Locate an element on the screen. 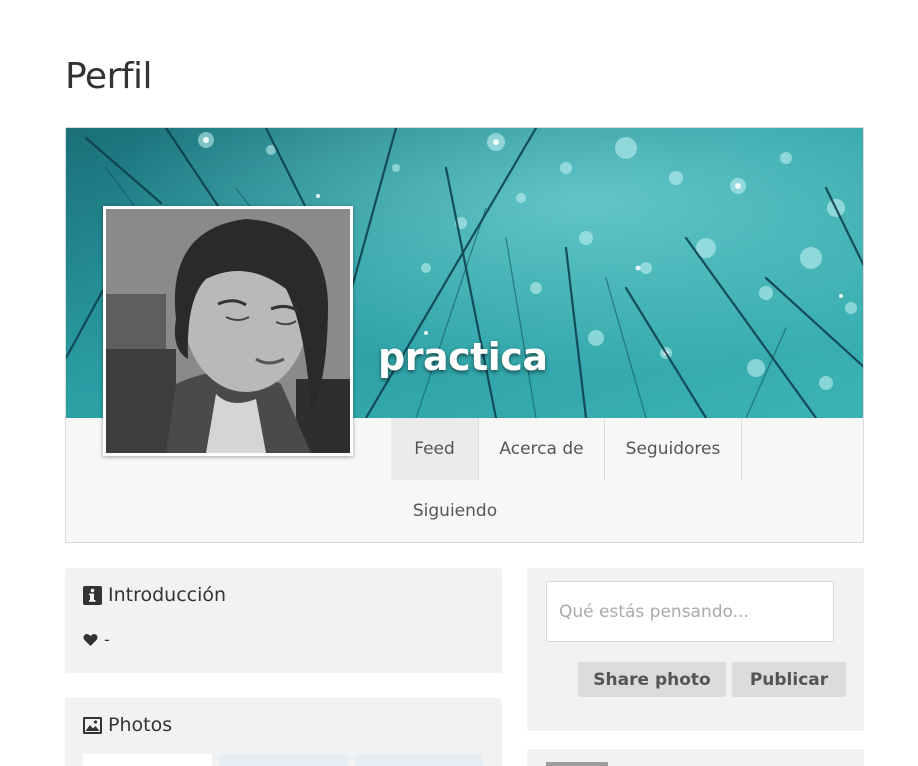 This screenshot has height=766, width=918. share-photo-button: Share photo is located at coordinates (652, 679).